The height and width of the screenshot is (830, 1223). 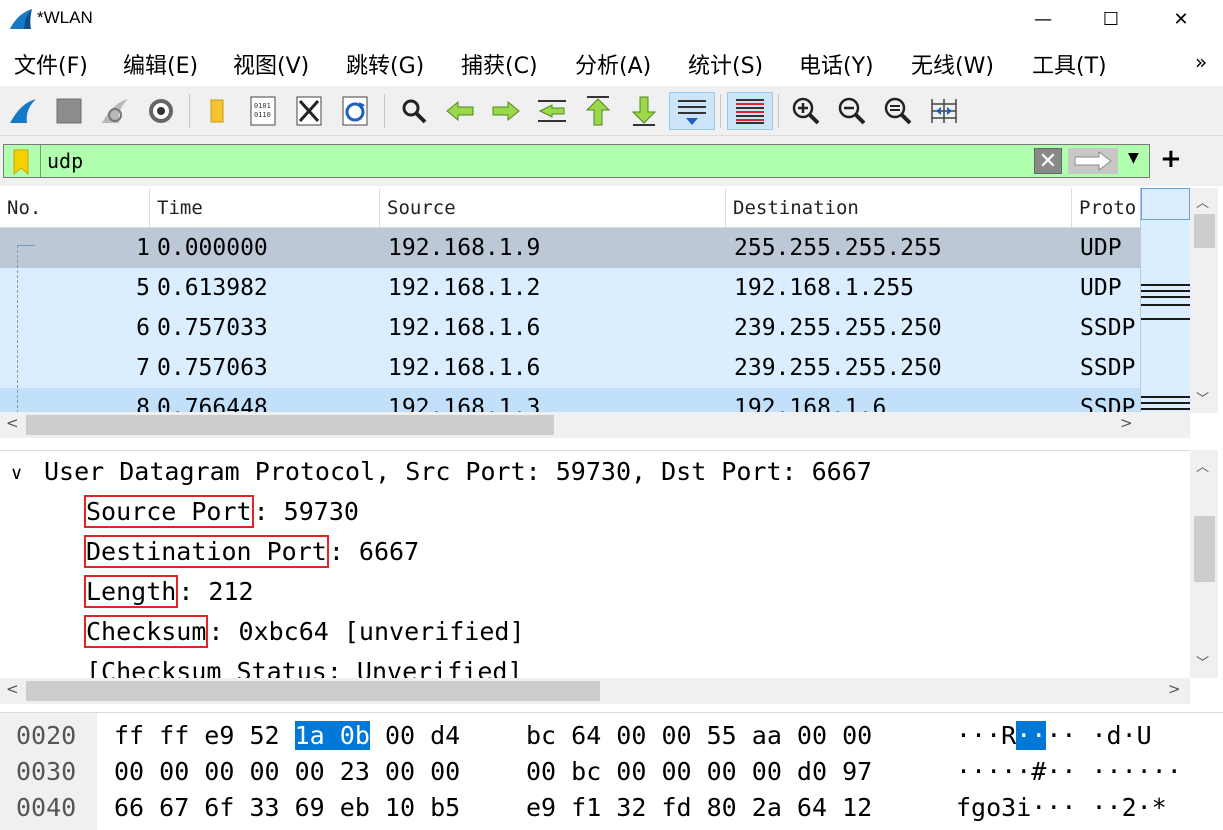 What do you see at coordinates (263, 111) in the screenshot?
I see `save-file-button: 0101 0110` at bounding box center [263, 111].